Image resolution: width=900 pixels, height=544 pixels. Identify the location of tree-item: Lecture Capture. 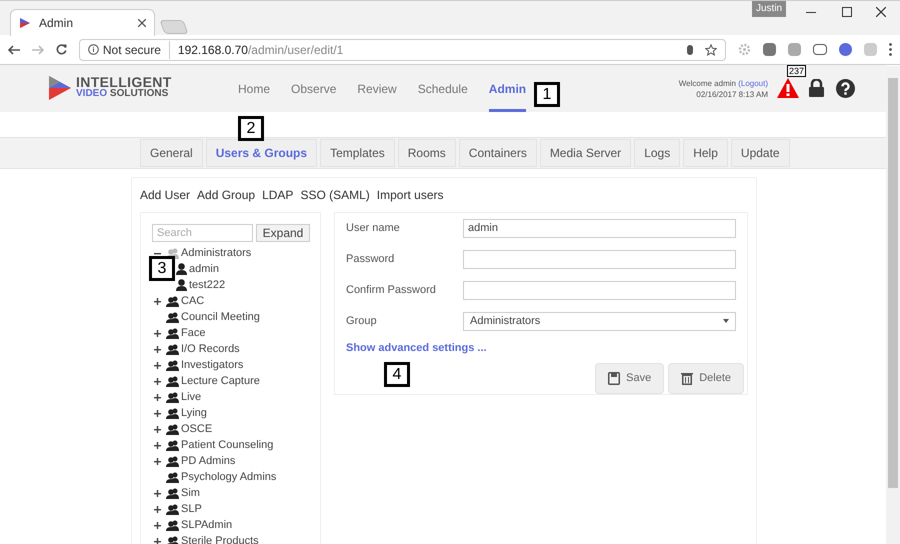
(220, 381).